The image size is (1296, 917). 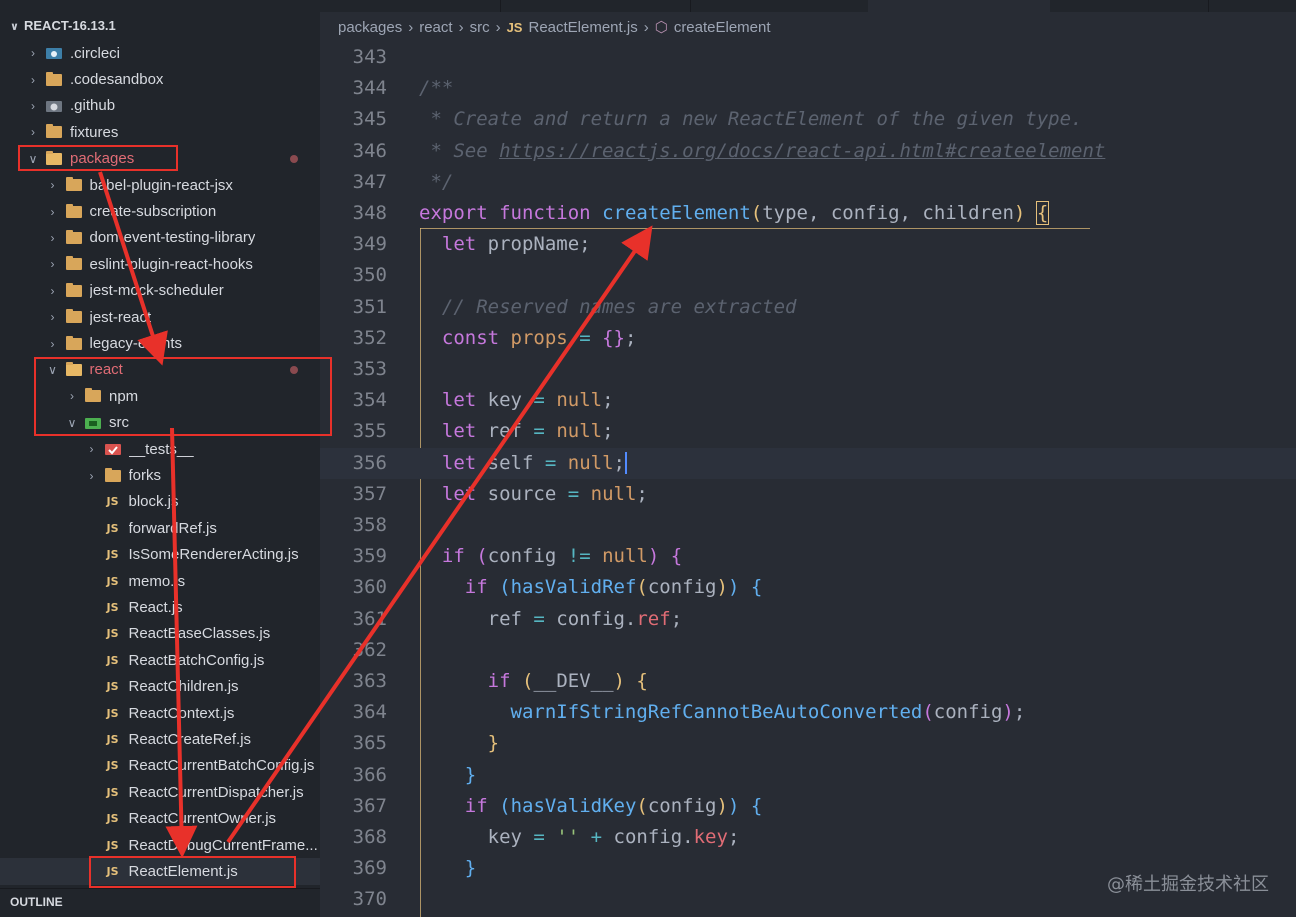 What do you see at coordinates (160, 211) in the screenshot?
I see `tree-item-create-subscription: › create-subscription` at bounding box center [160, 211].